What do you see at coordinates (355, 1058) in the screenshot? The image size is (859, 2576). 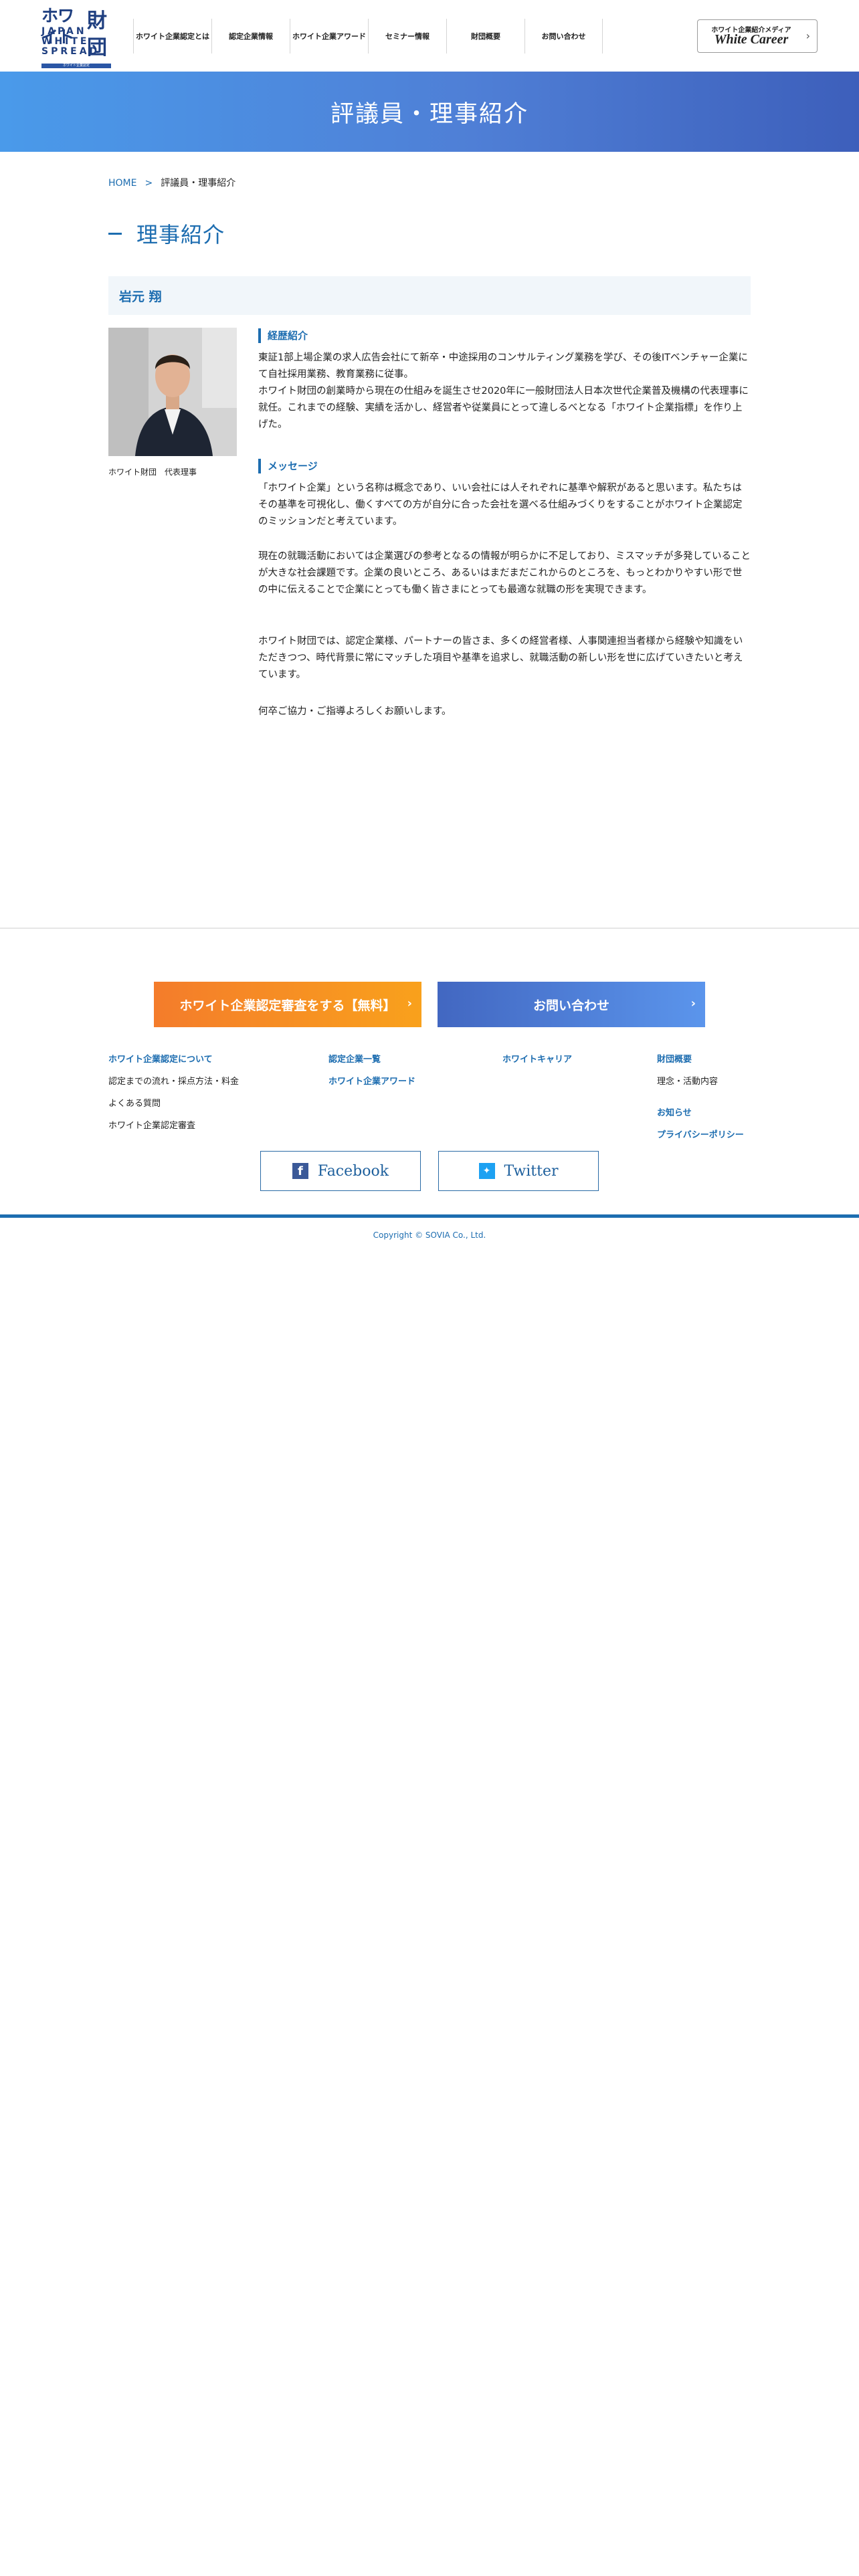 I see `footer-link-certified-list: 認定企業一覧` at bounding box center [355, 1058].